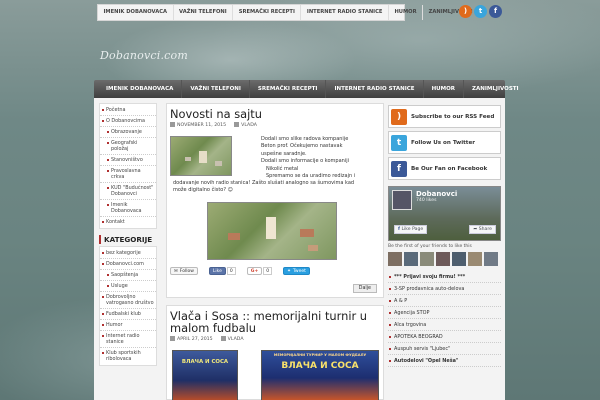 The image size is (600, 400). Describe the element at coordinates (320, 355) in the screenshot. I see `poster-header: МЕМОРИЈАЛНИ ТУРНИР У МАЛОМ ФУДБАЛУ` at that location.